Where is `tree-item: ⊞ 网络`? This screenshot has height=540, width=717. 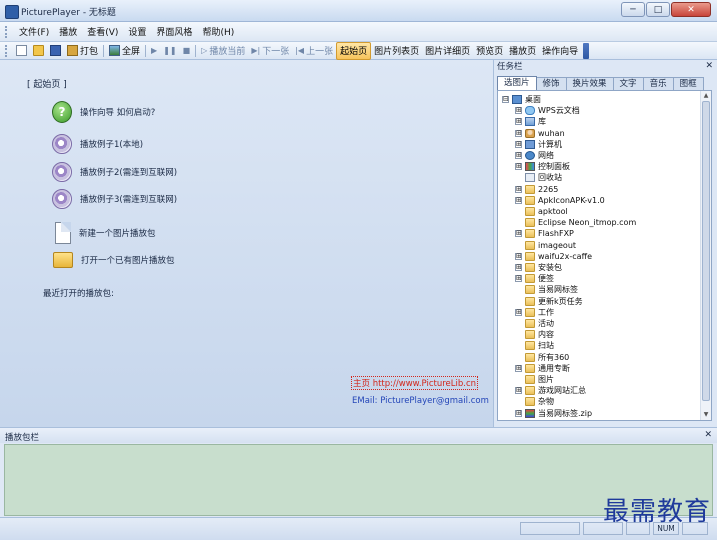 tree-item: ⊞ 网络 is located at coordinates (534, 155).